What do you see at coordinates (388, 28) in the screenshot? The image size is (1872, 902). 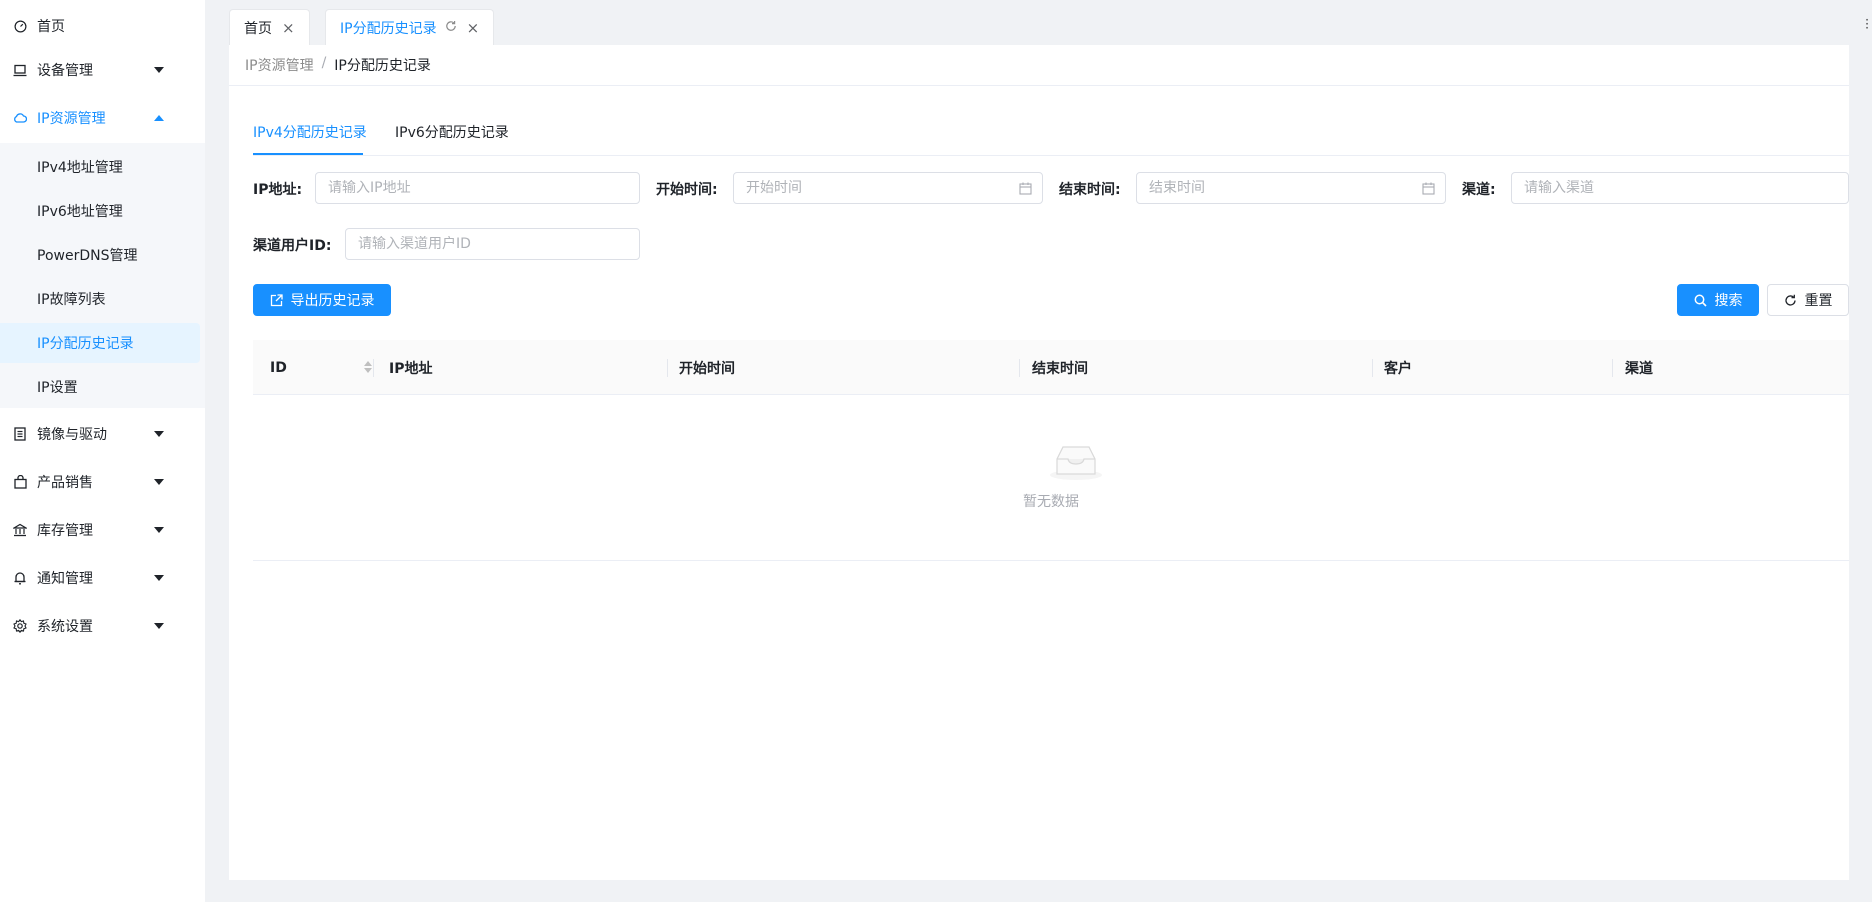 I see `tab-label: IP分配历史记录` at bounding box center [388, 28].